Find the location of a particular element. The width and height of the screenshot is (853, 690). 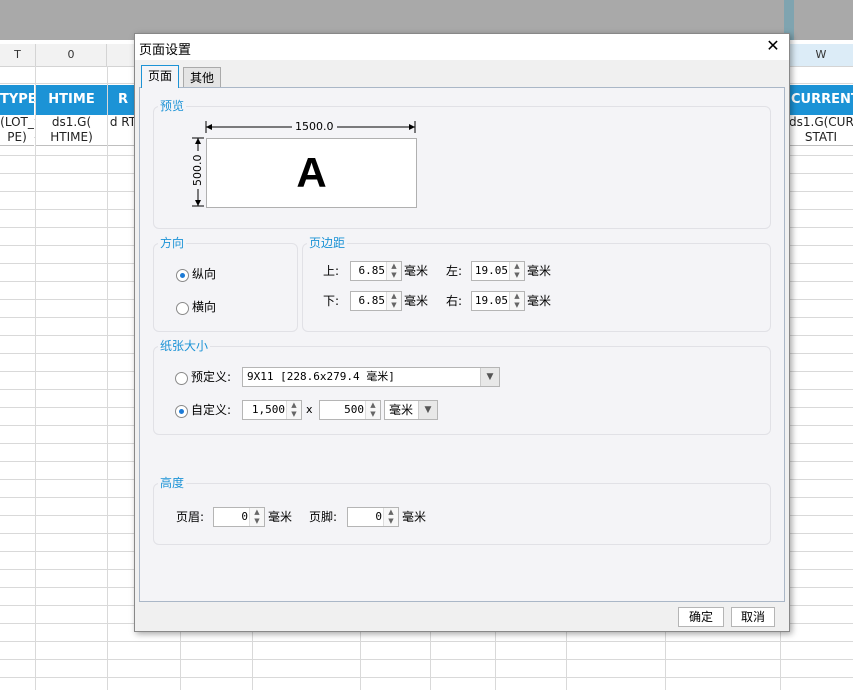

margin-left-value: 19.05 is located at coordinates (491, 270).